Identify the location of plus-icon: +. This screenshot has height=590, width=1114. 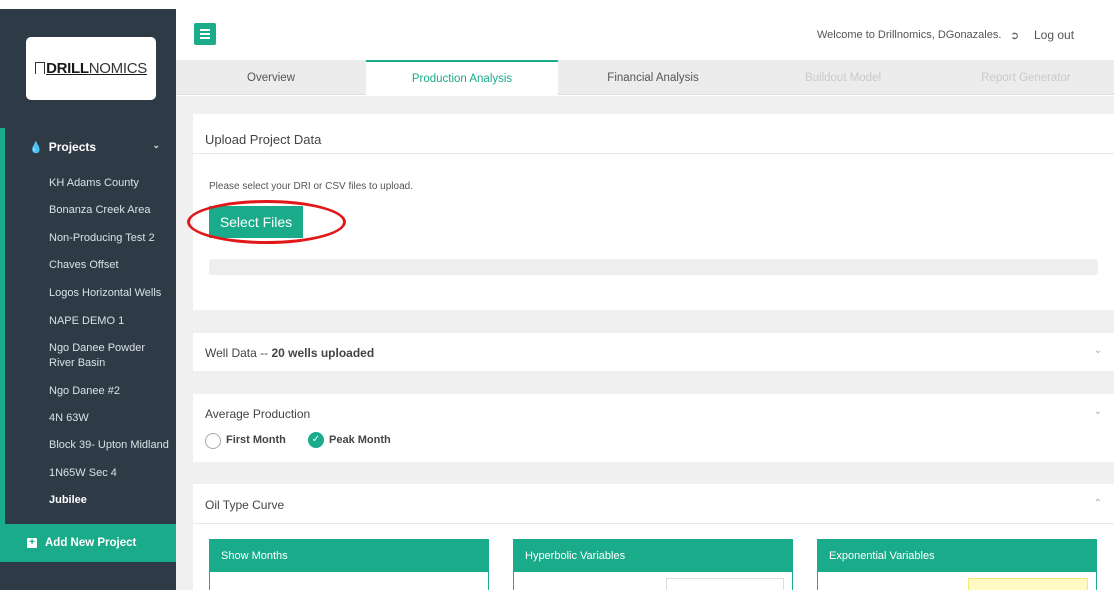
(32, 543).